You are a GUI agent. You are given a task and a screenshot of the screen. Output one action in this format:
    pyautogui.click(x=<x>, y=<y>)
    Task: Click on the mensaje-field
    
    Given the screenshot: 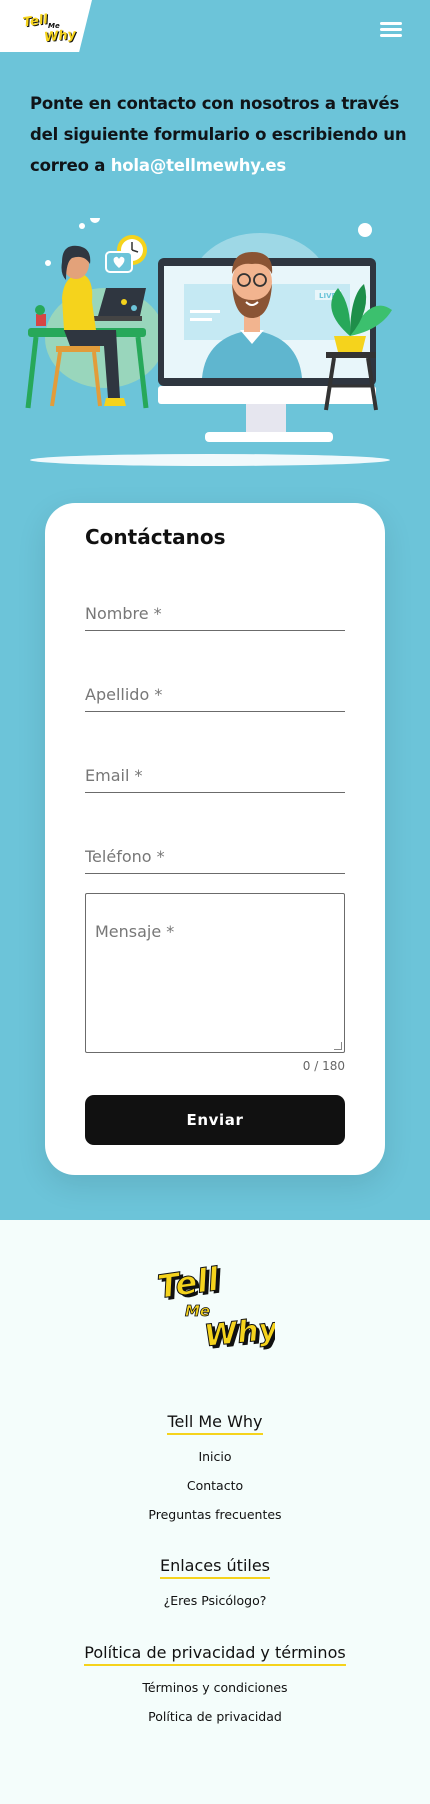 What is the action you would take?
    pyautogui.click(x=215, y=973)
    